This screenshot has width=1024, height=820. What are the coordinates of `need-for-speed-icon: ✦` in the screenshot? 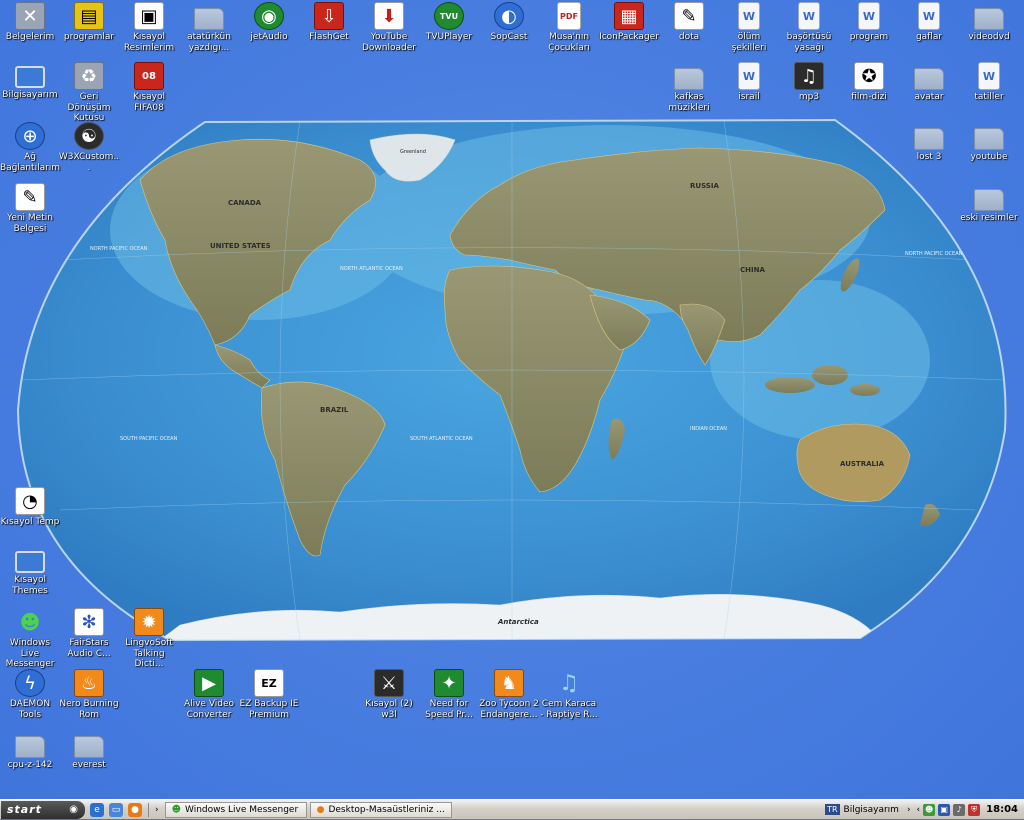 It's located at (449, 683).